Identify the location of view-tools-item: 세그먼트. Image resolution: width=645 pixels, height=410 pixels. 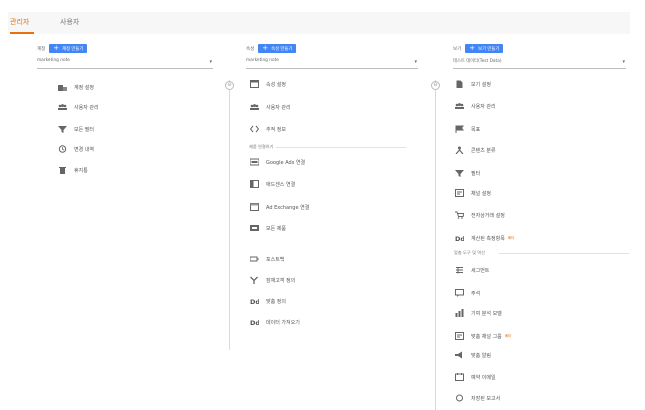
(471, 270).